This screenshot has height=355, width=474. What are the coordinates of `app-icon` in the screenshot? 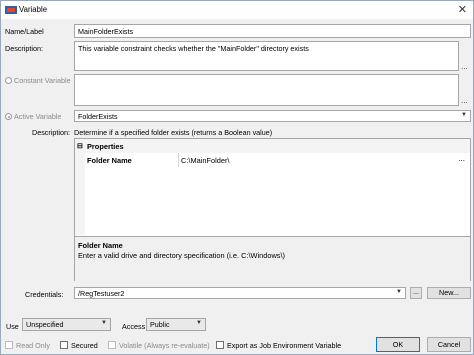 It's located at (11, 10).